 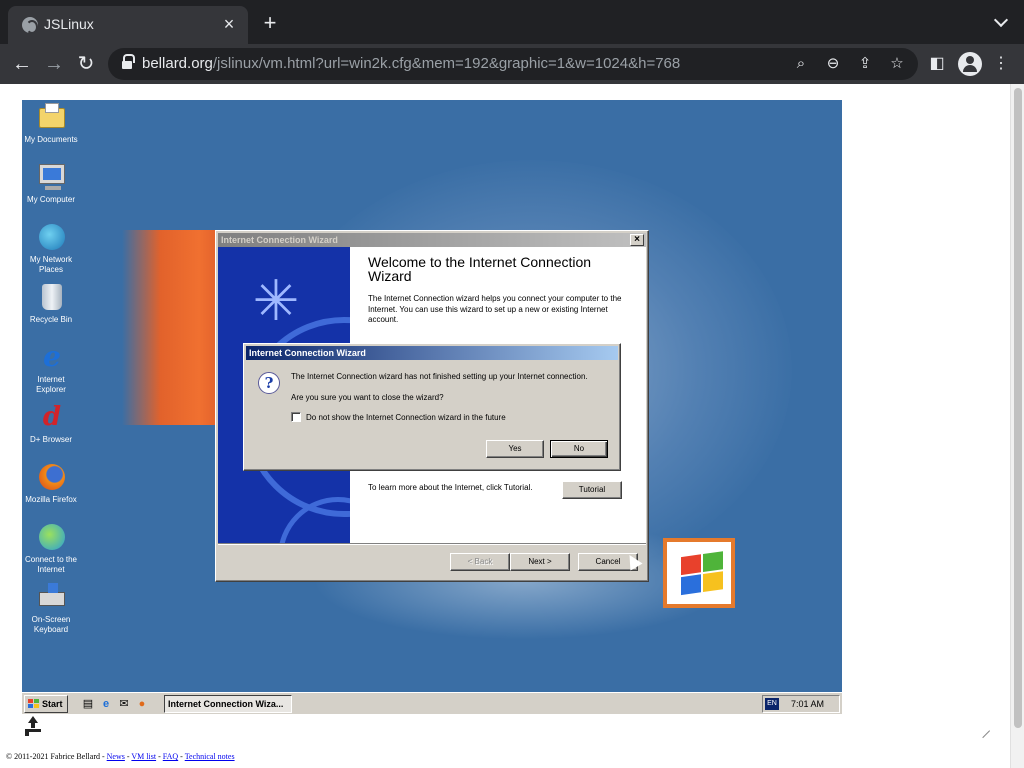 I want to click on tab-search-chevron-icon, so click(x=1002, y=22).